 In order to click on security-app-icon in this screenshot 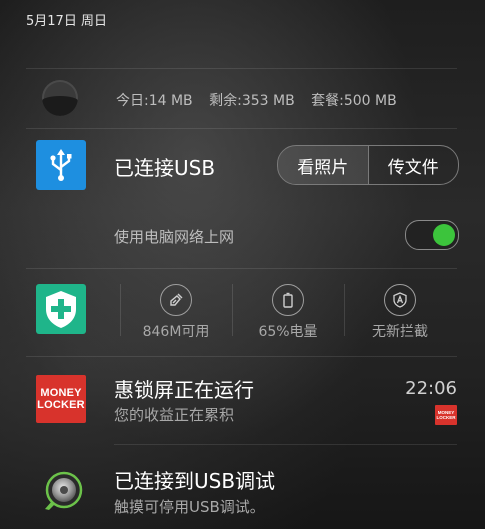, I will do `click(61, 309)`.